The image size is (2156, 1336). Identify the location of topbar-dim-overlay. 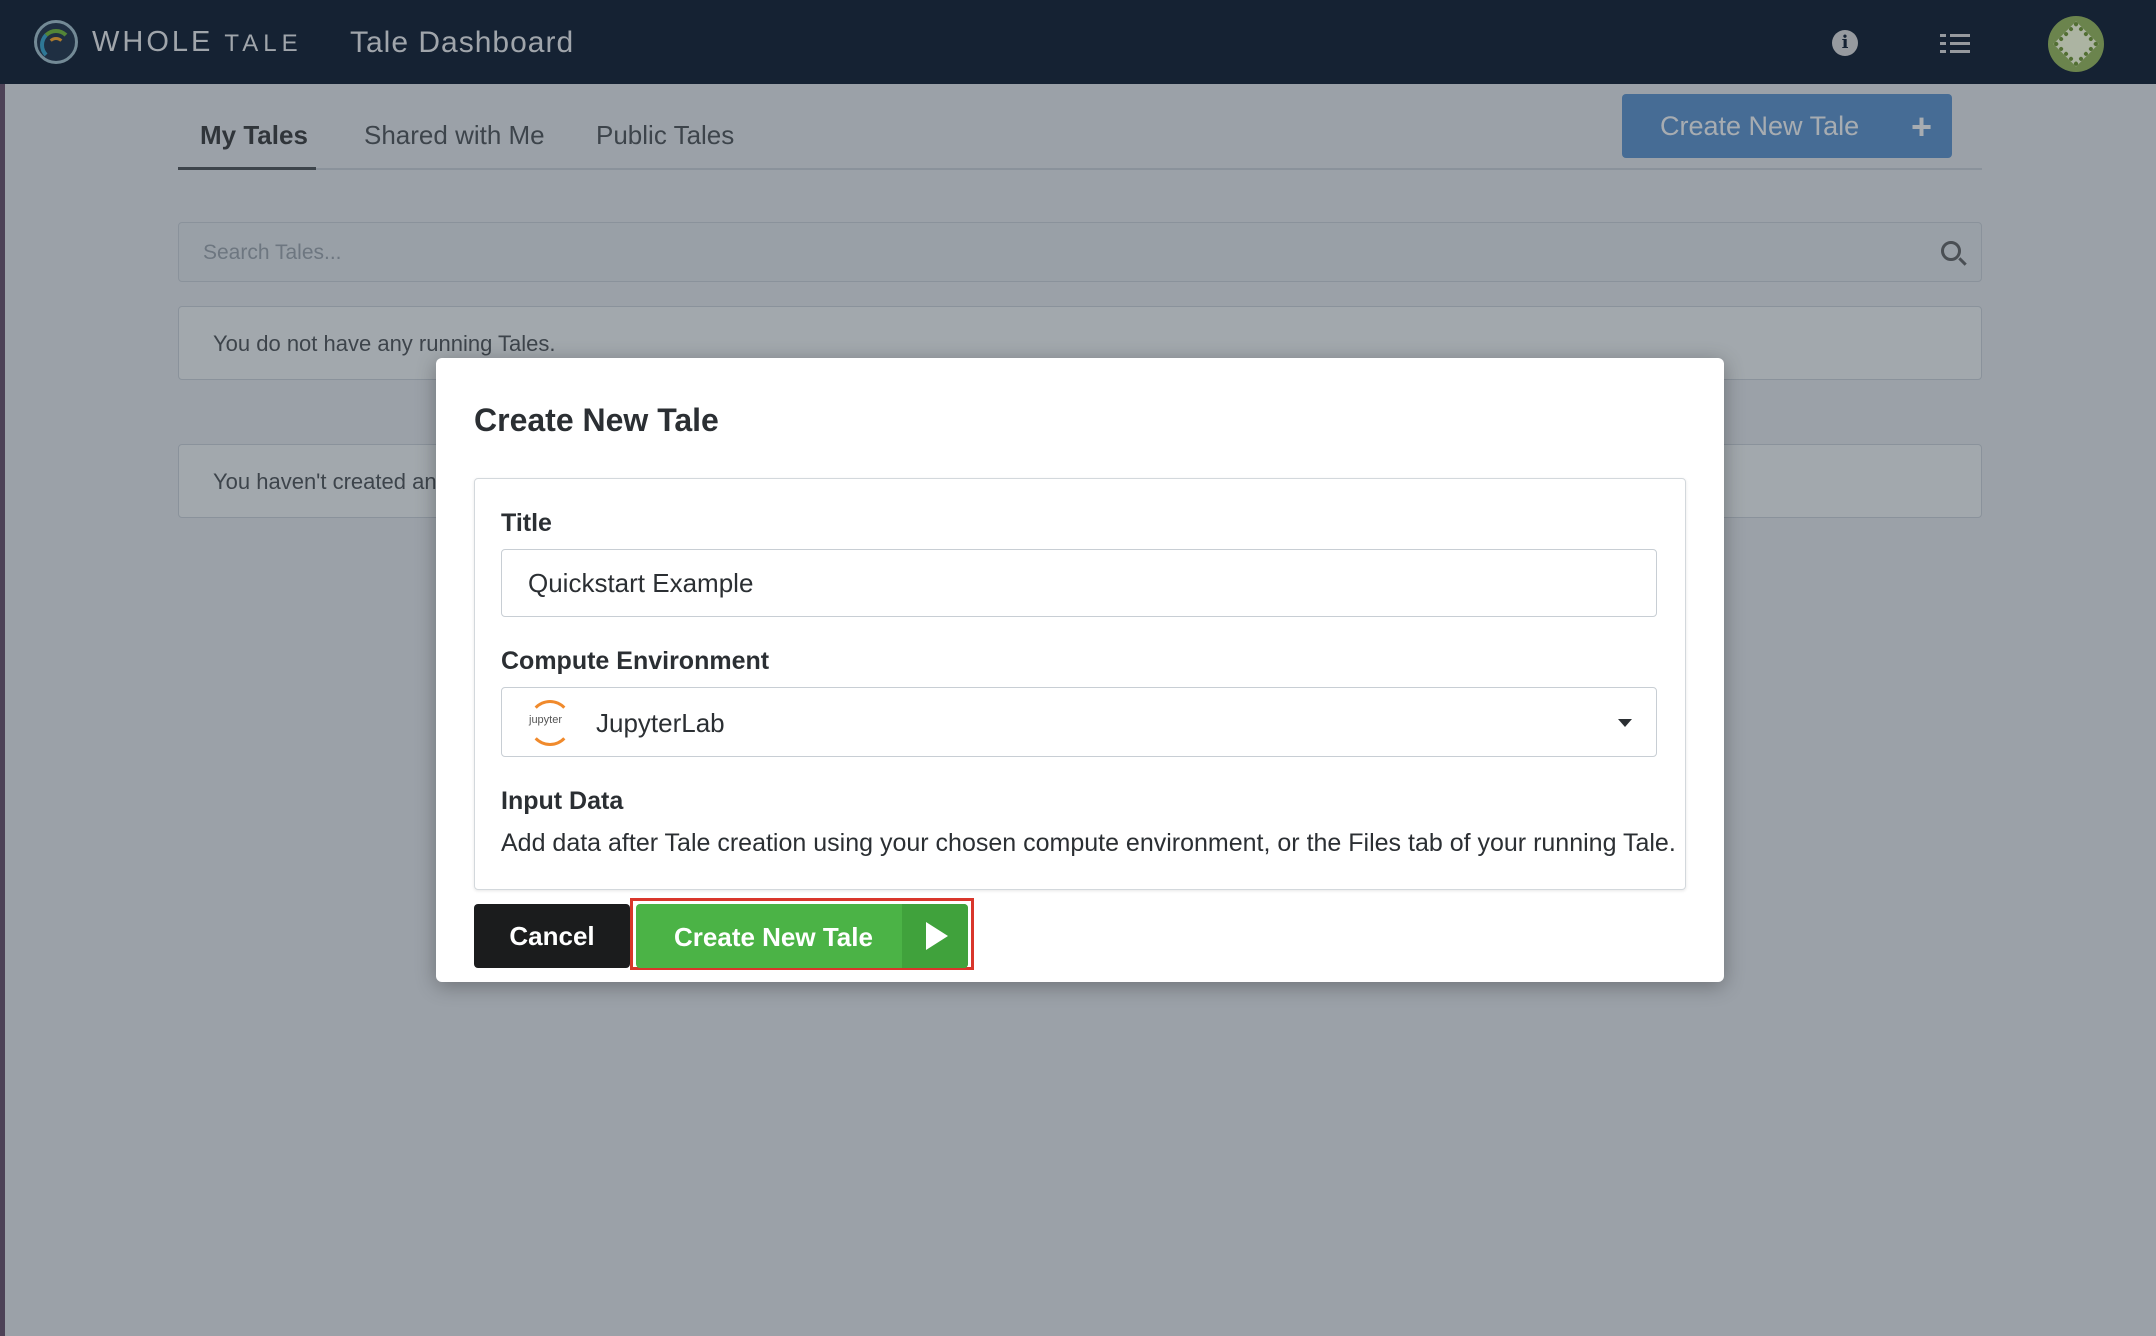
(1078, 42).